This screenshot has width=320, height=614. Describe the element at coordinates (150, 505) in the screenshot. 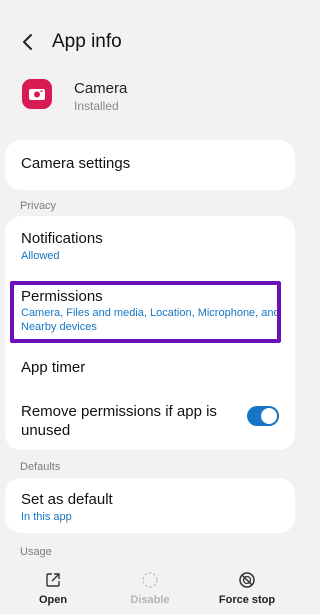

I see `defaults-card: Set as default In this app` at that location.